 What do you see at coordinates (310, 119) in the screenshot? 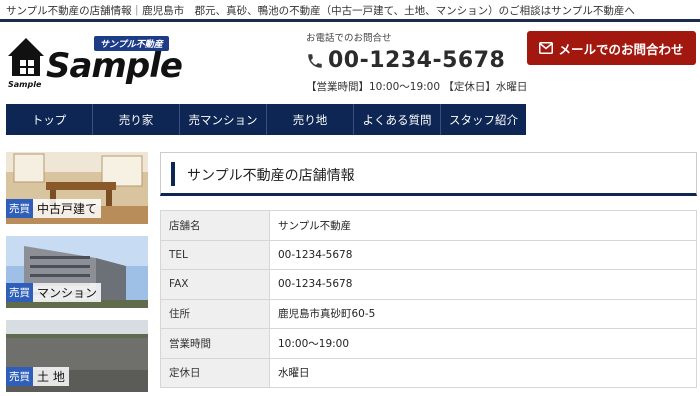
I see `nav-land: 売り地` at bounding box center [310, 119].